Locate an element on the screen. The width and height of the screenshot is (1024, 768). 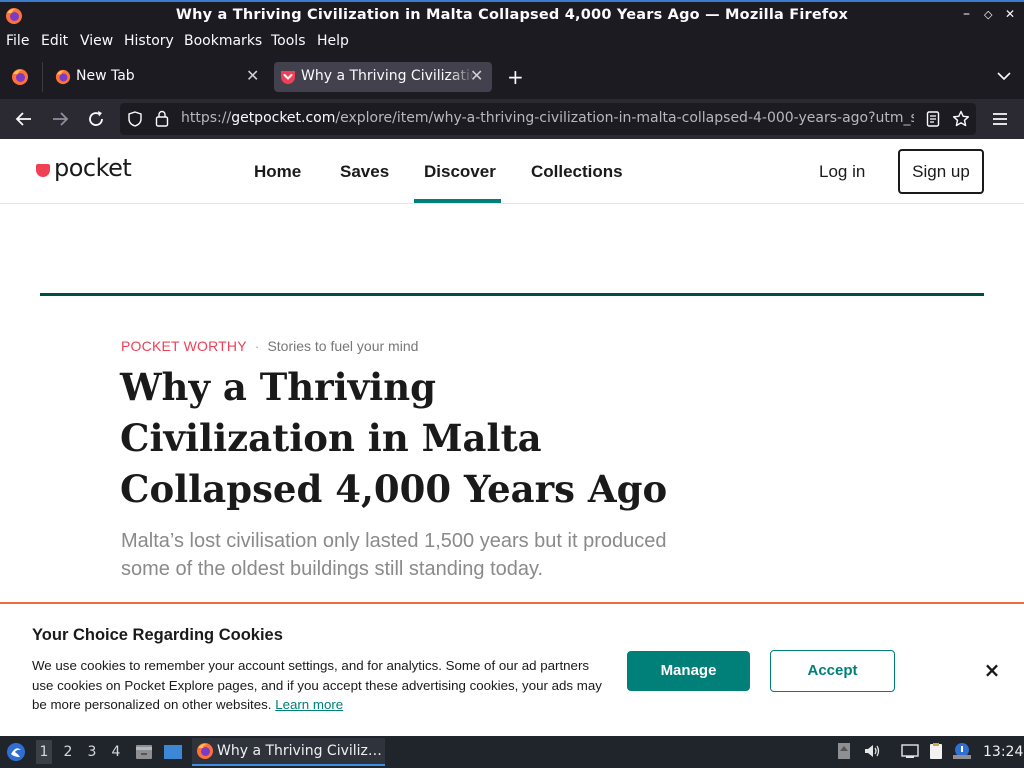
new-tab-button: + is located at coordinates (515, 77).